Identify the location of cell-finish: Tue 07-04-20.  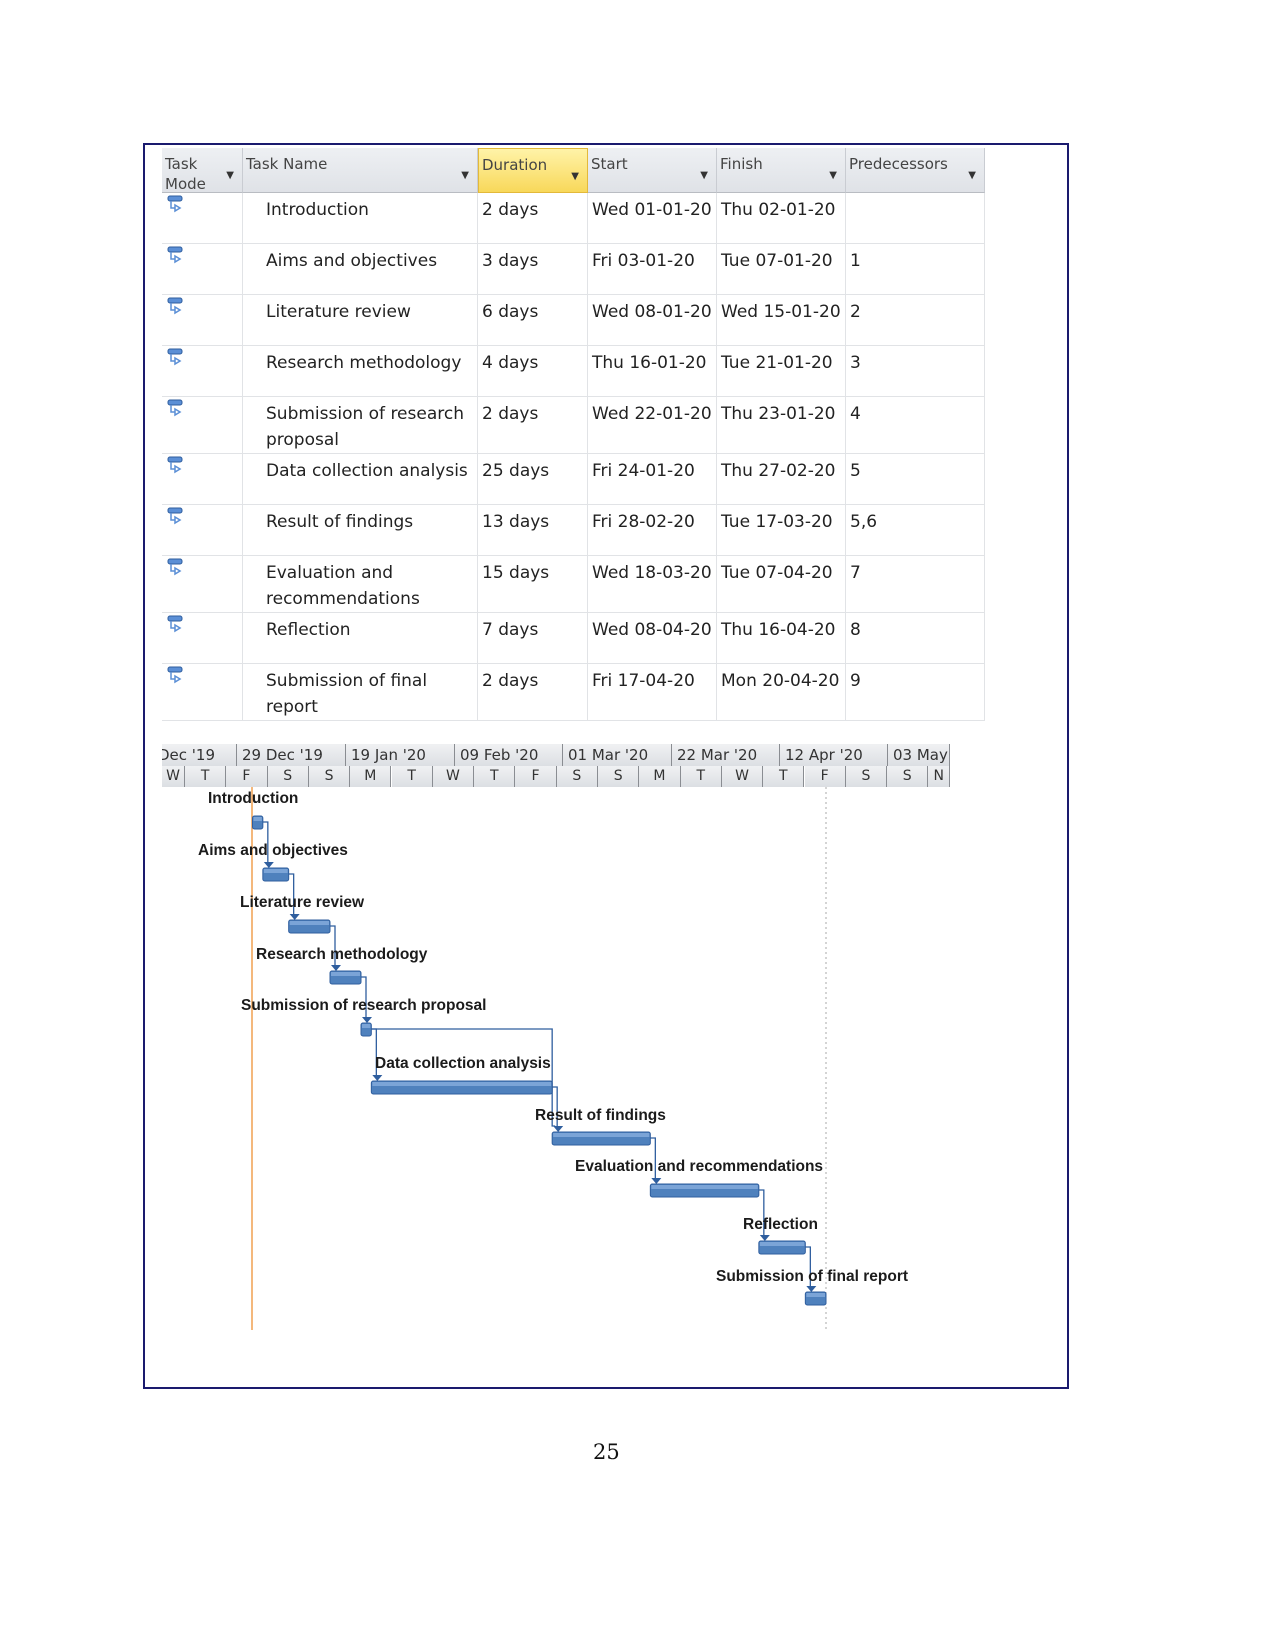
(781, 584).